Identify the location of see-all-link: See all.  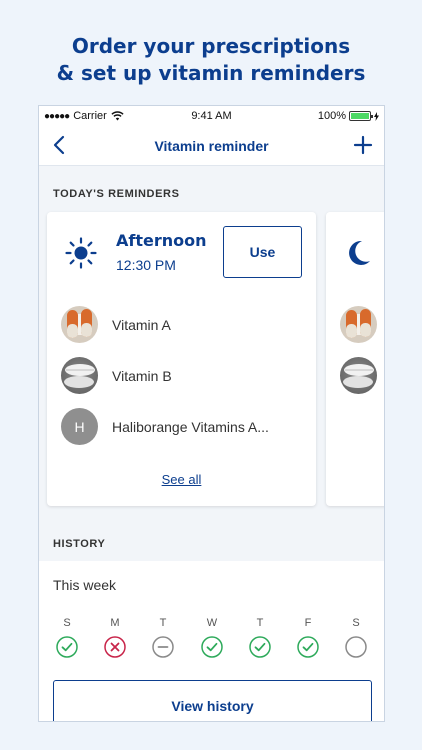
(181, 479).